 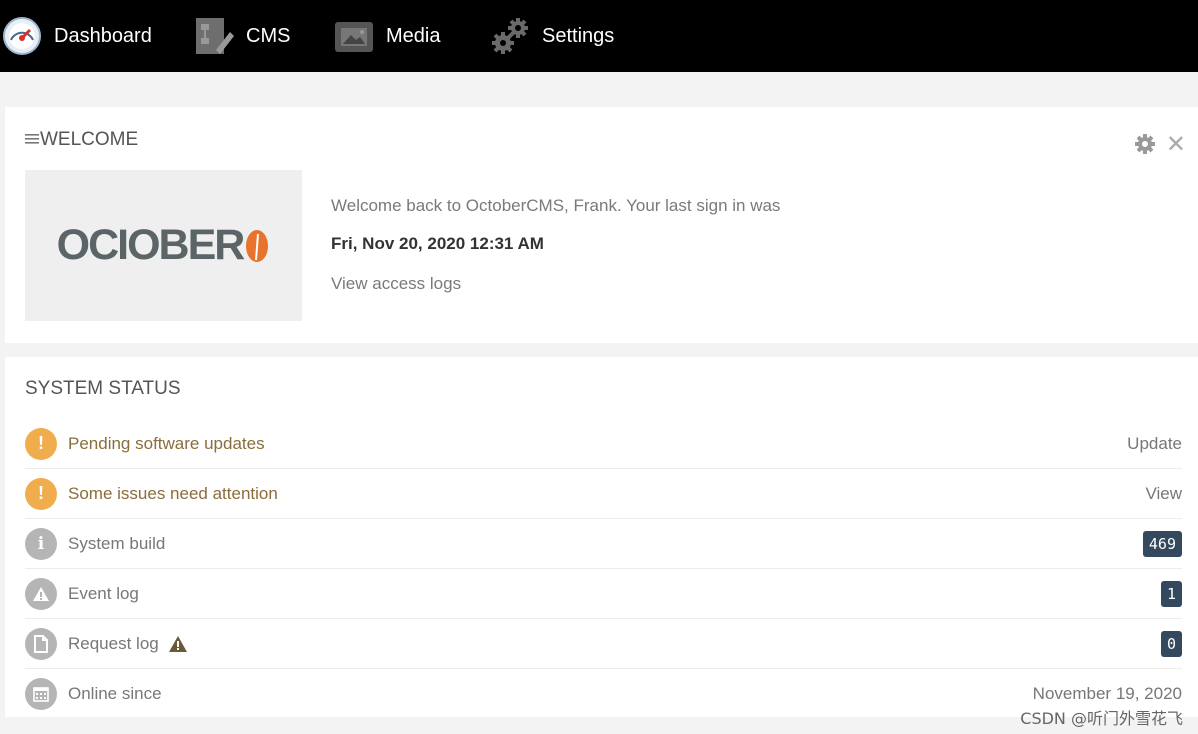 I want to click on logo-wordmark: OCIOBER, so click(x=164, y=245).